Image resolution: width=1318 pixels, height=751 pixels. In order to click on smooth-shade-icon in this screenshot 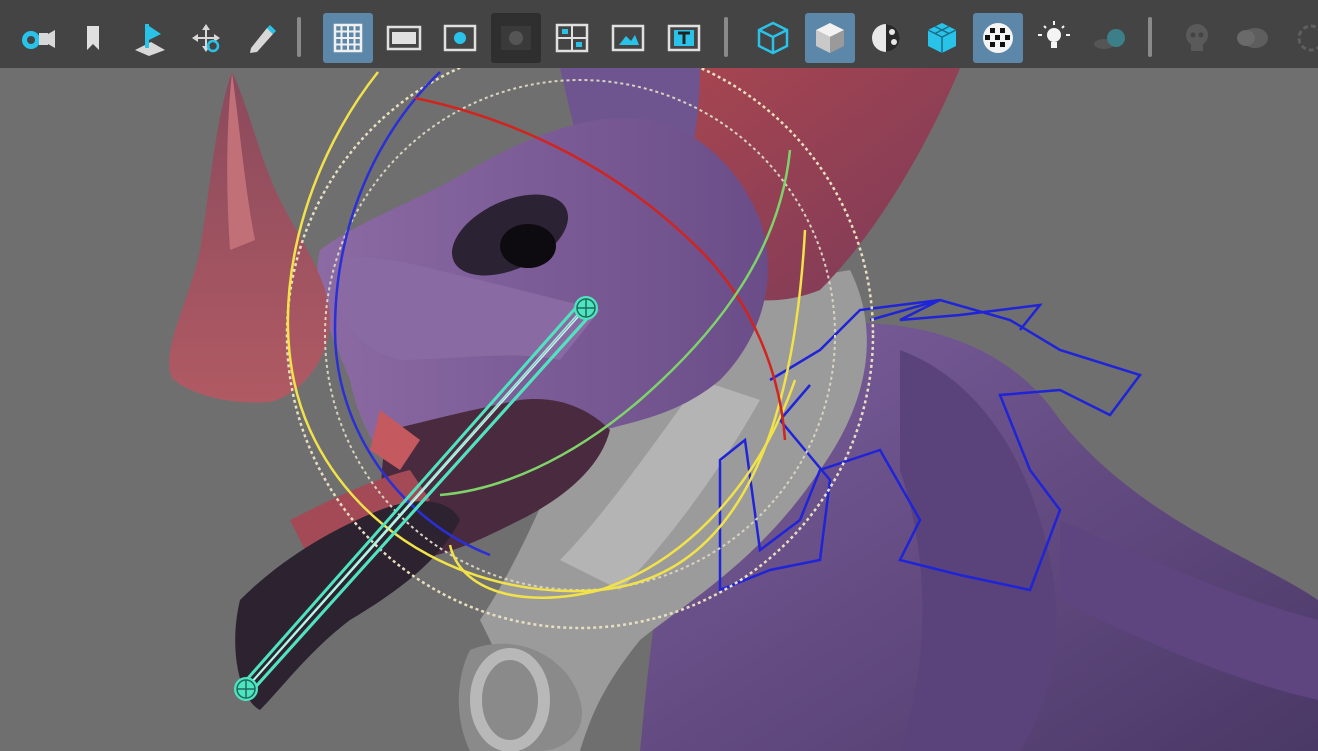, I will do `click(830, 38)`.